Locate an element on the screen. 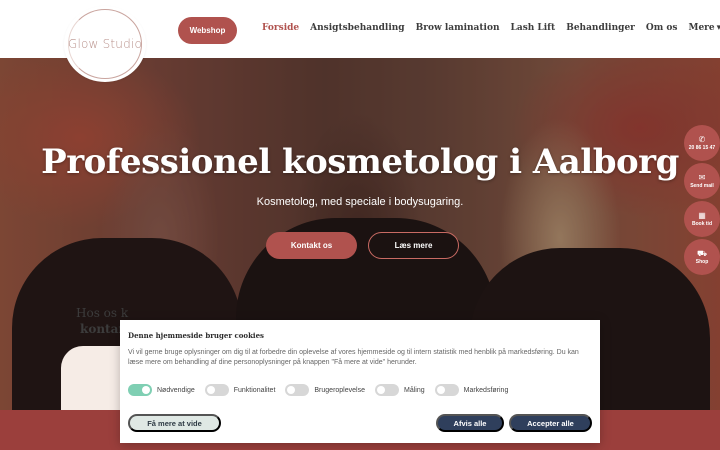  nav-item-om-os: Om os is located at coordinates (662, 28).